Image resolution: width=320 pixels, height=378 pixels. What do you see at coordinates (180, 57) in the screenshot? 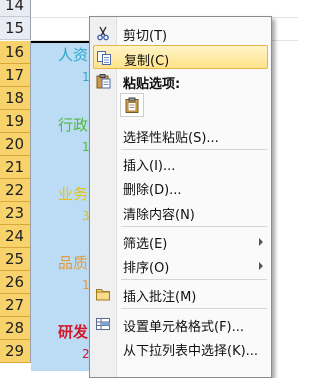
I see `menu-item-copy: 复制(C)` at bounding box center [180, 57].